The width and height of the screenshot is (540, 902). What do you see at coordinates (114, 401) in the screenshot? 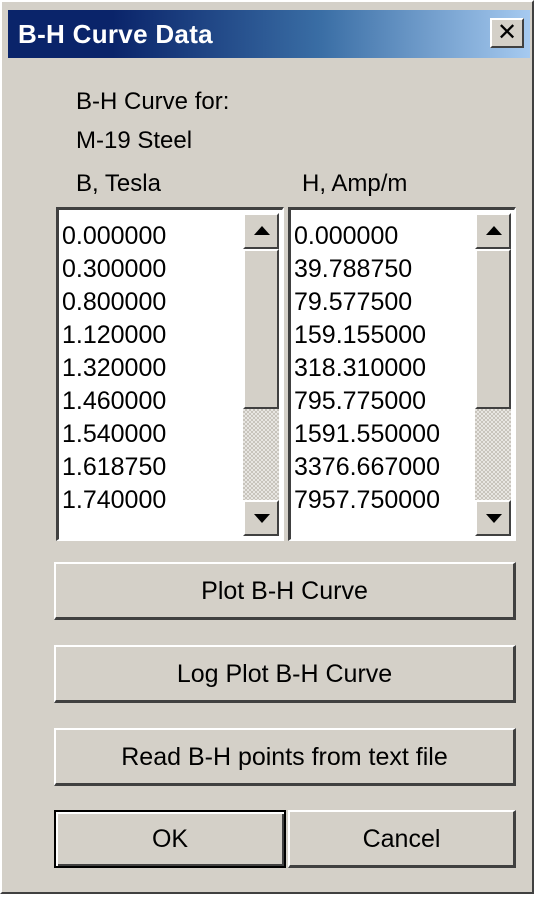
I see `list-item: 1.460000` at bounding box center [114, 401].